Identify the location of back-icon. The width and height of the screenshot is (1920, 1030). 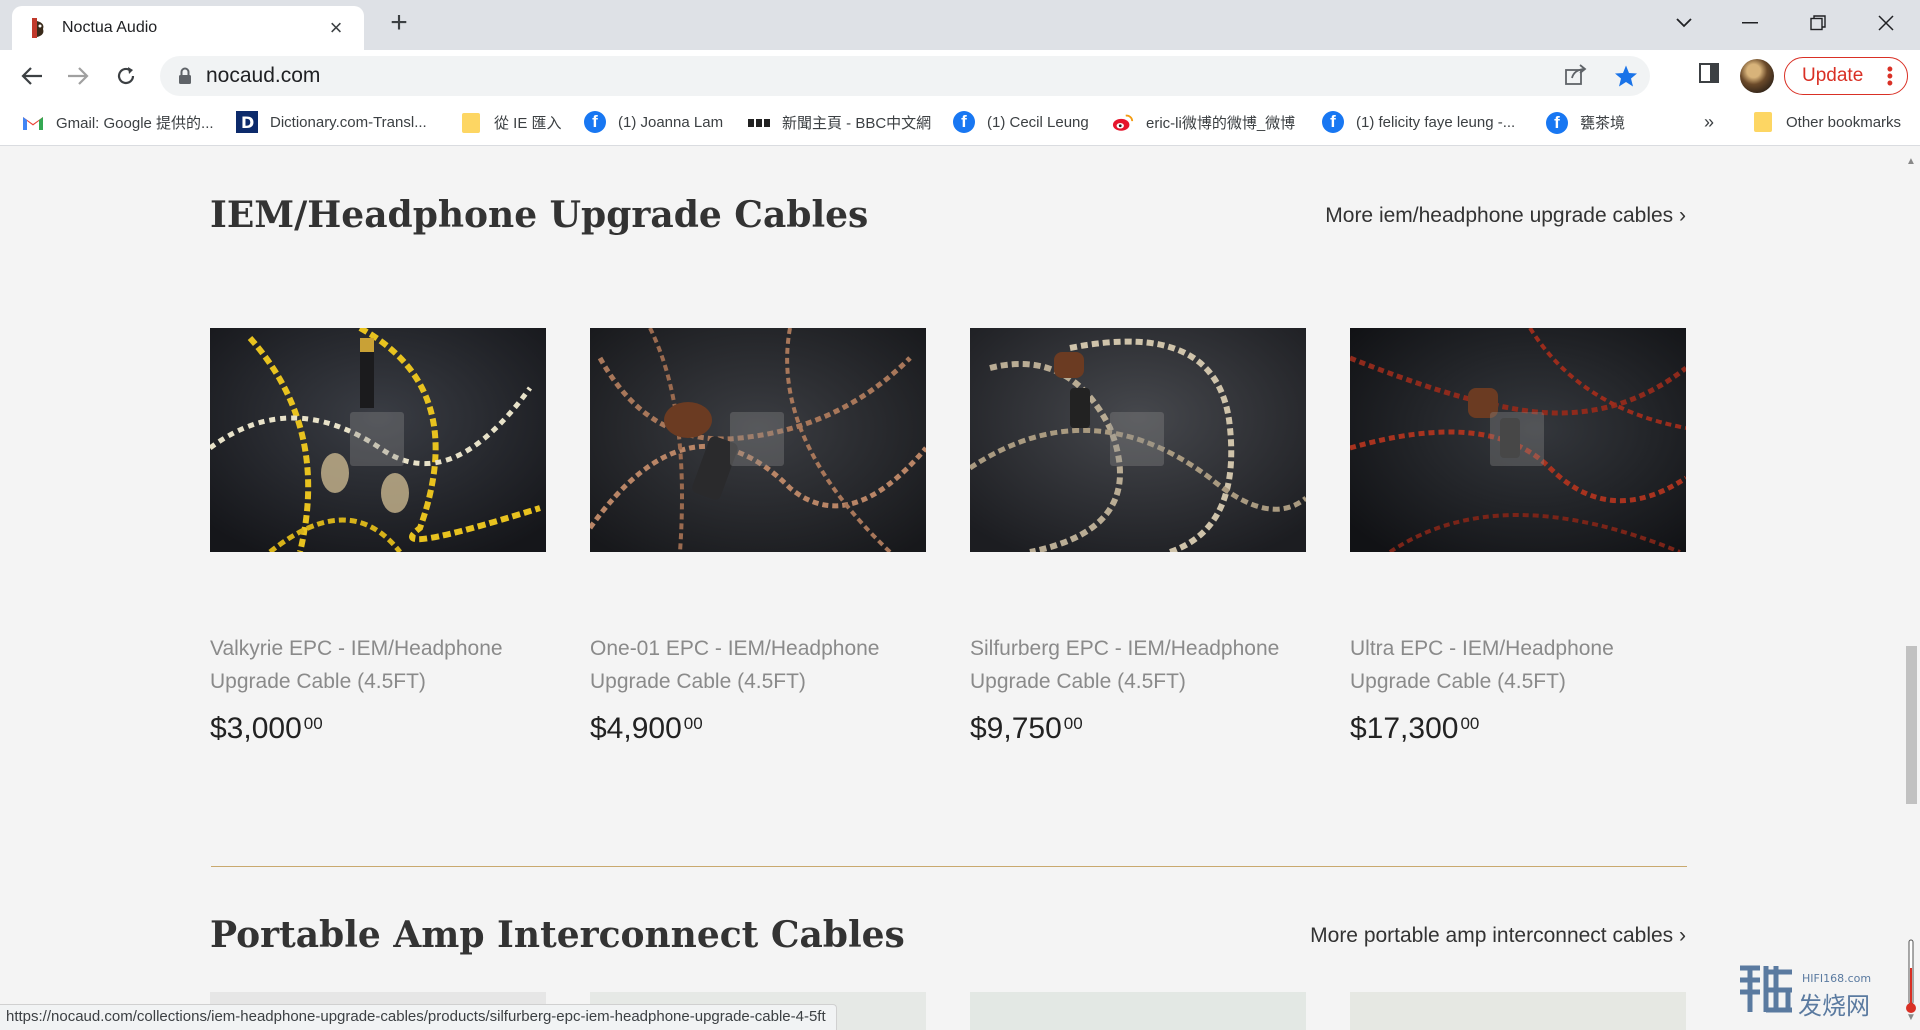
(32, 76).